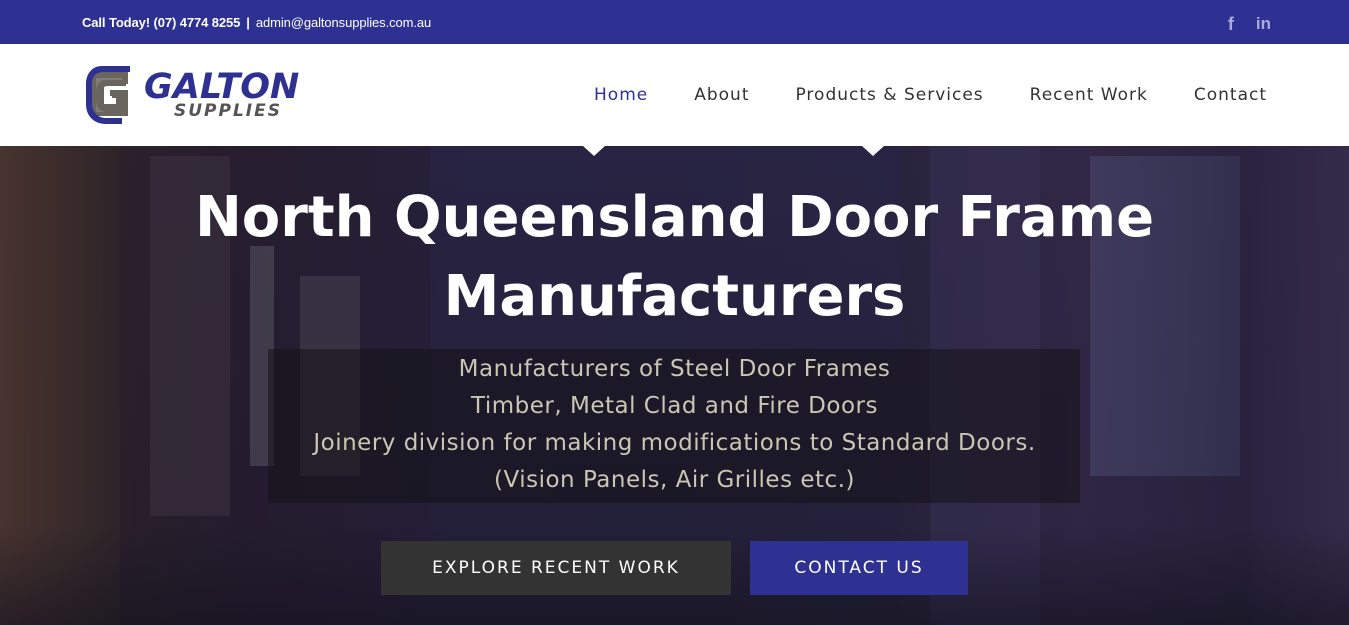 The width and height of the screenshot is (1349, 625). I want to click on nav-item-recent-work: Recent Work, so click(1089, 95).